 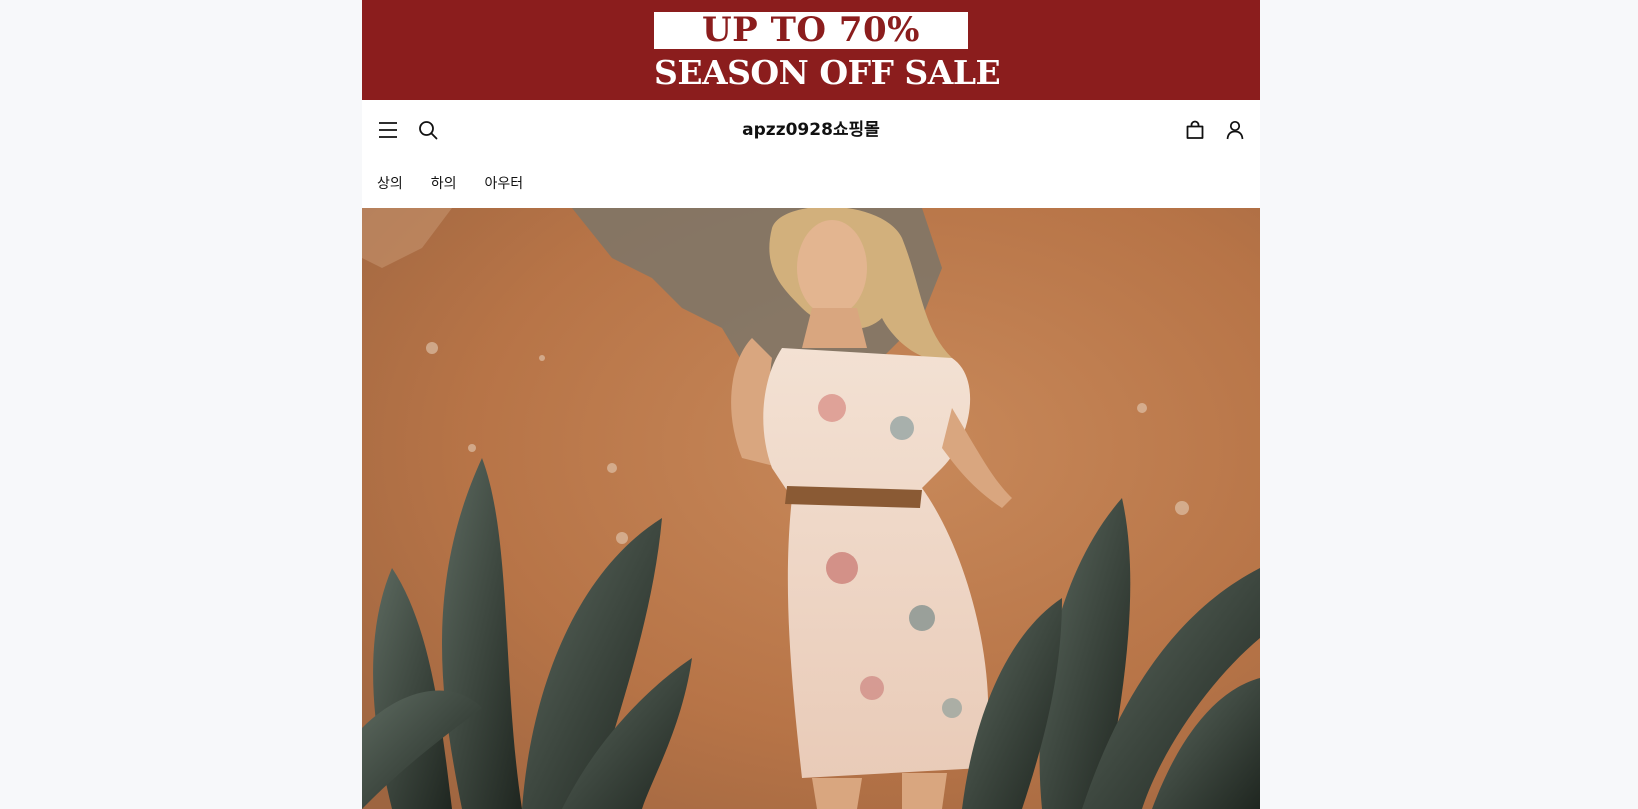 I want to click on site-logo: apzz0928쇼핑몰, so click(x=811, y=130).